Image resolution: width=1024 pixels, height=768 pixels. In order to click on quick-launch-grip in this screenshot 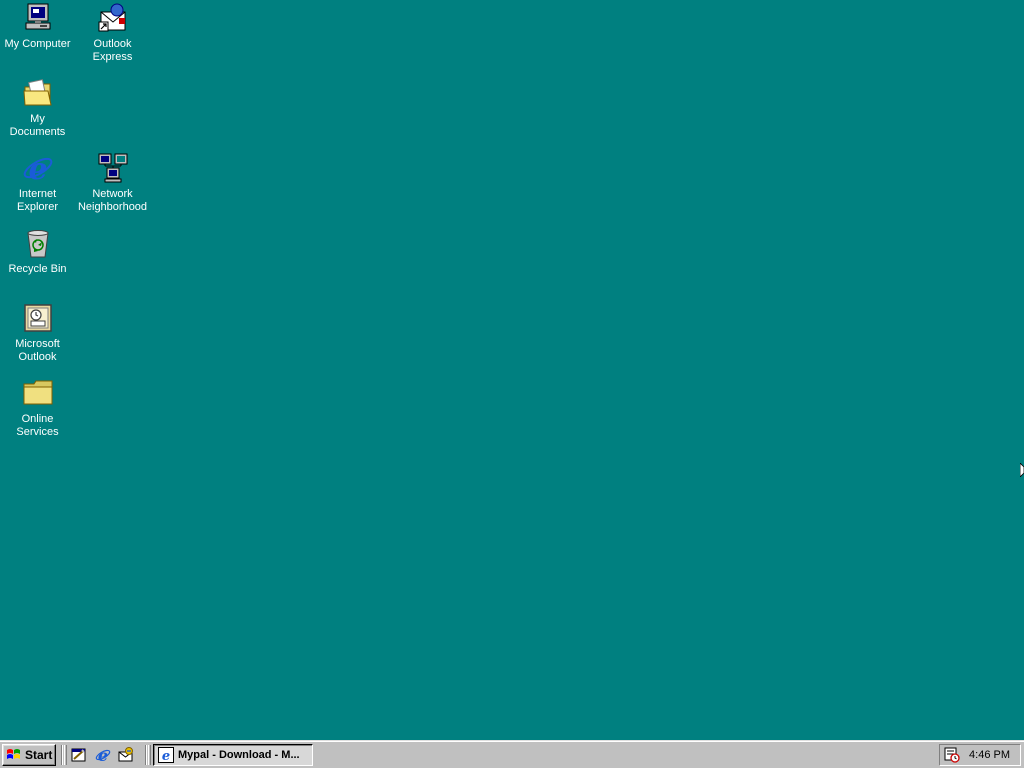, I will do `click(65, 755)`.